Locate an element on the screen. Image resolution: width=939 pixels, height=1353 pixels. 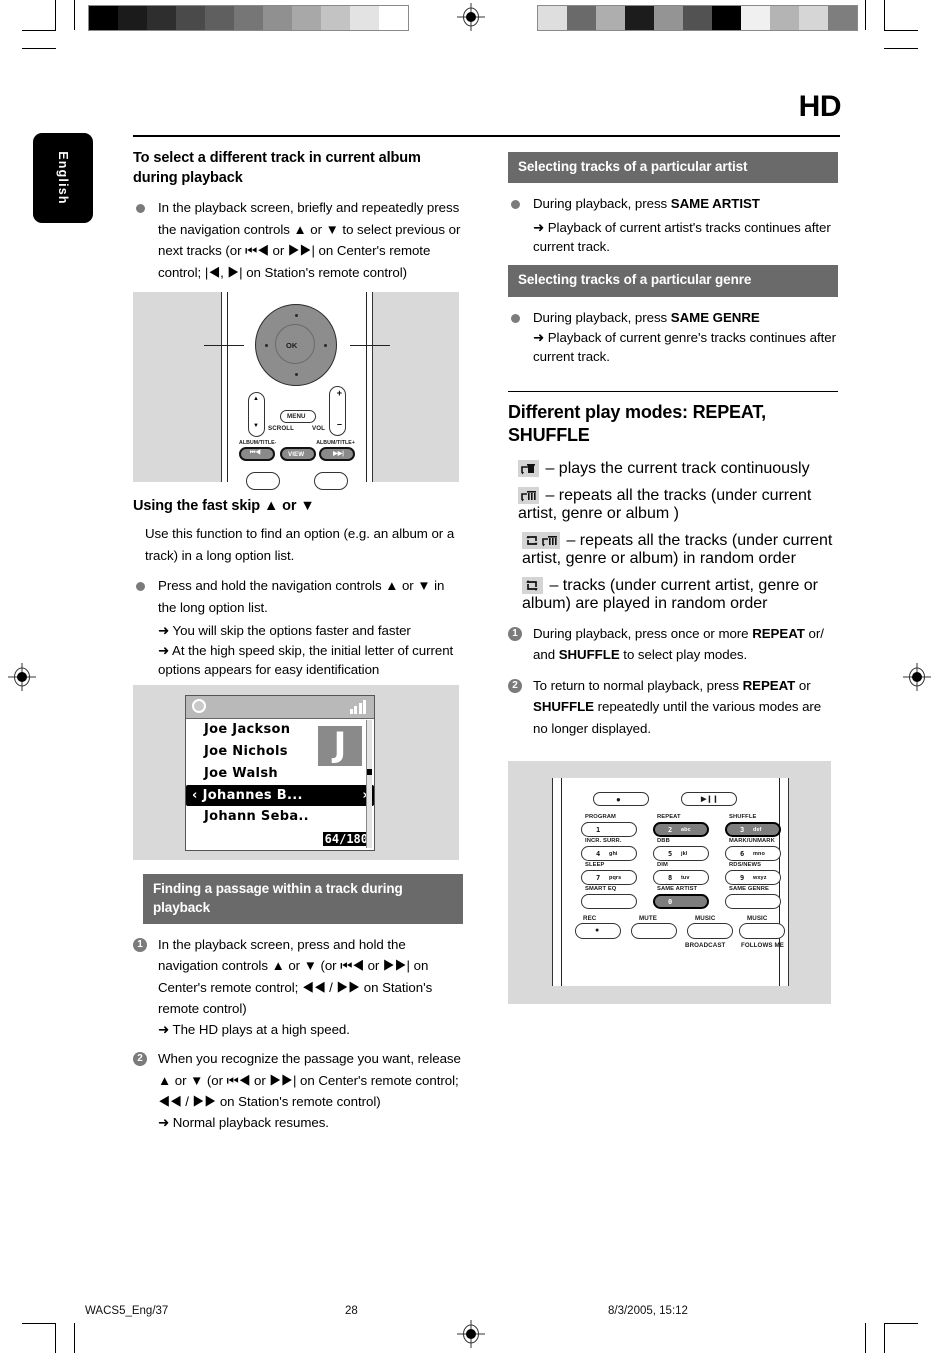
album-title-prev-label: ALBUM/TITLE- is located at coordinates (258, 443).